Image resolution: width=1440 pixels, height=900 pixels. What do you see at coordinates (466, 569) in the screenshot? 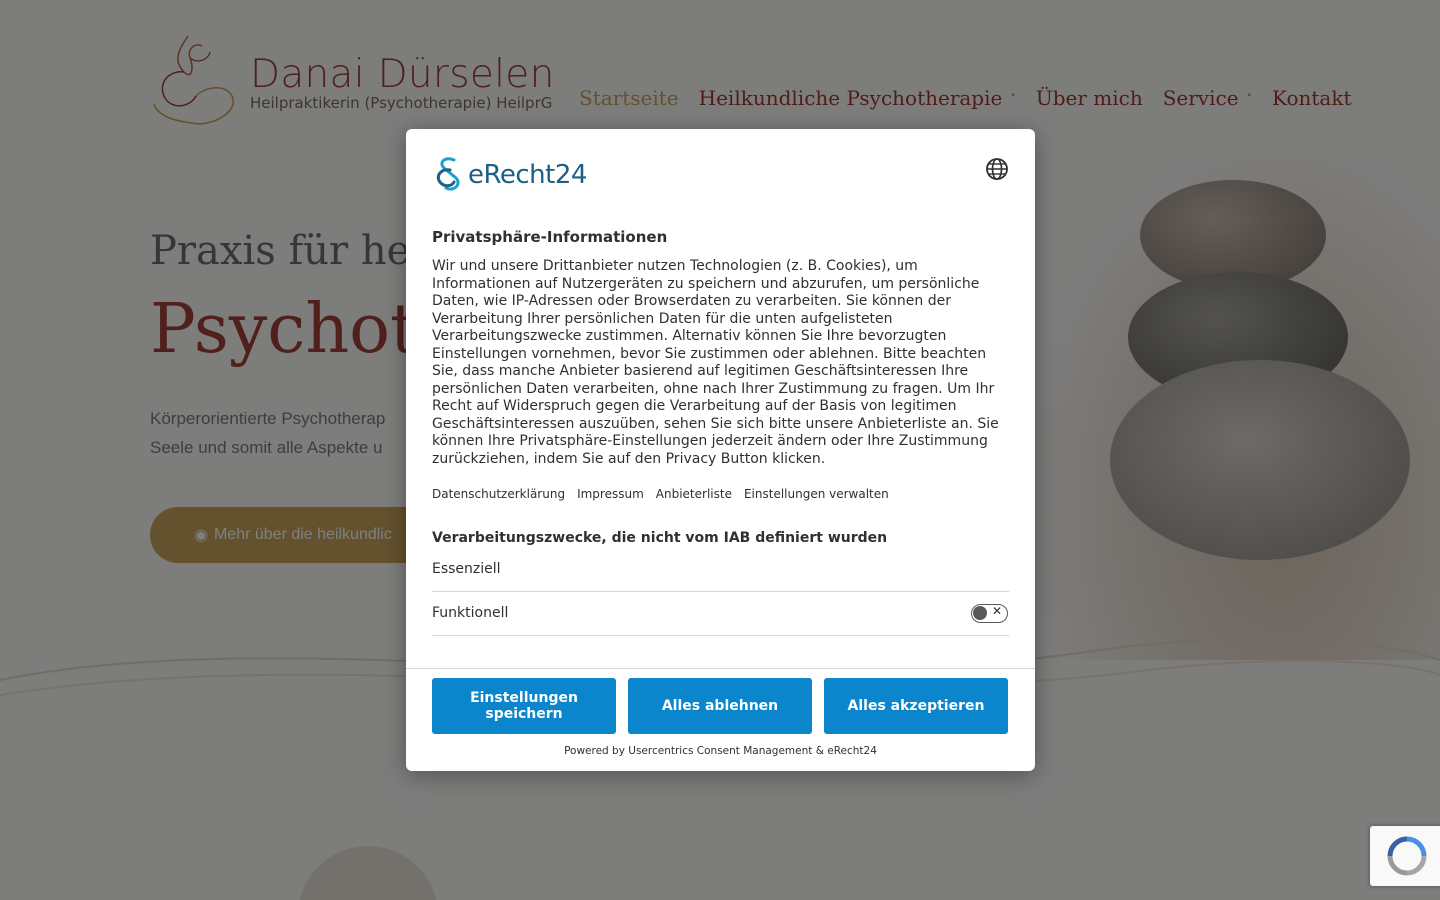
I see `purpose-label: Essenziell` at bounding box center [466, 569].